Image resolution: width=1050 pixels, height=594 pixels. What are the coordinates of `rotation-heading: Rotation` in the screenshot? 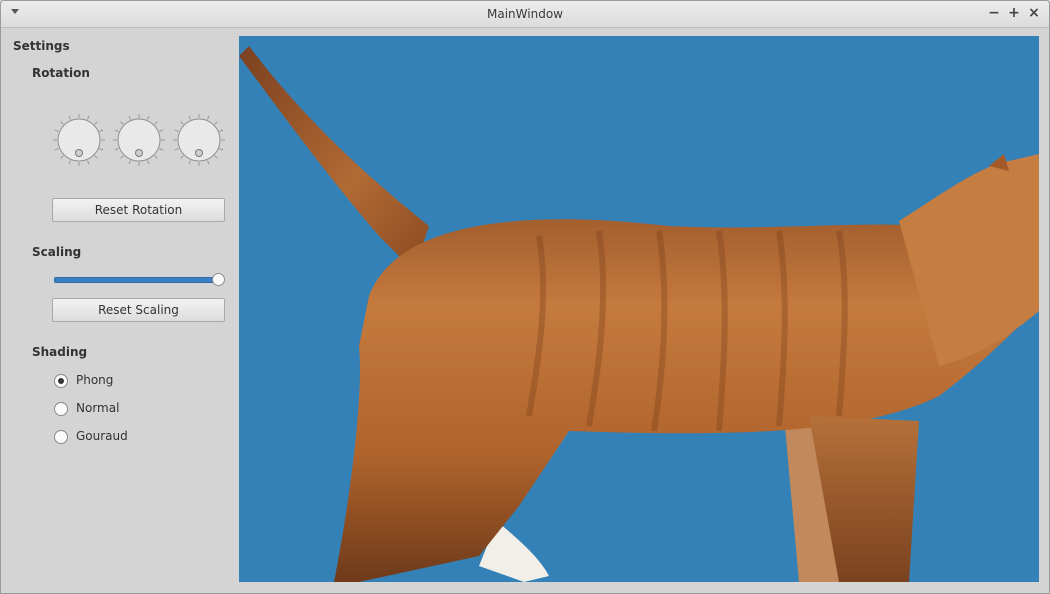 It's located at (61, 73).